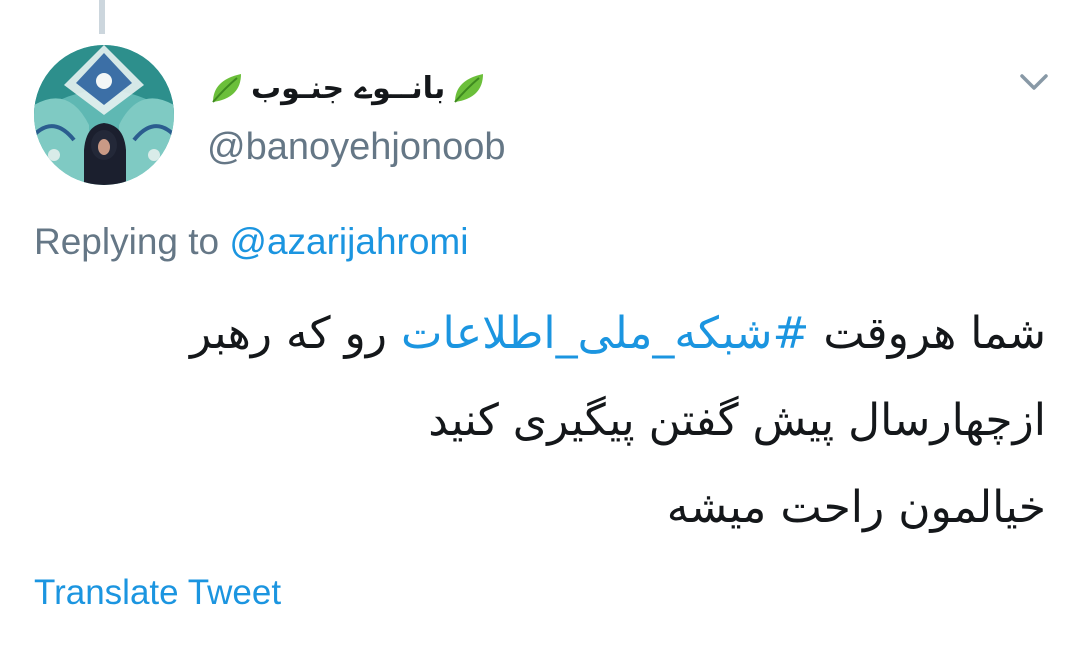  Describe the element at coordinates (289, 333) in the screenshot. I see `tweet-text-segment: رو که رهبر` at that location.